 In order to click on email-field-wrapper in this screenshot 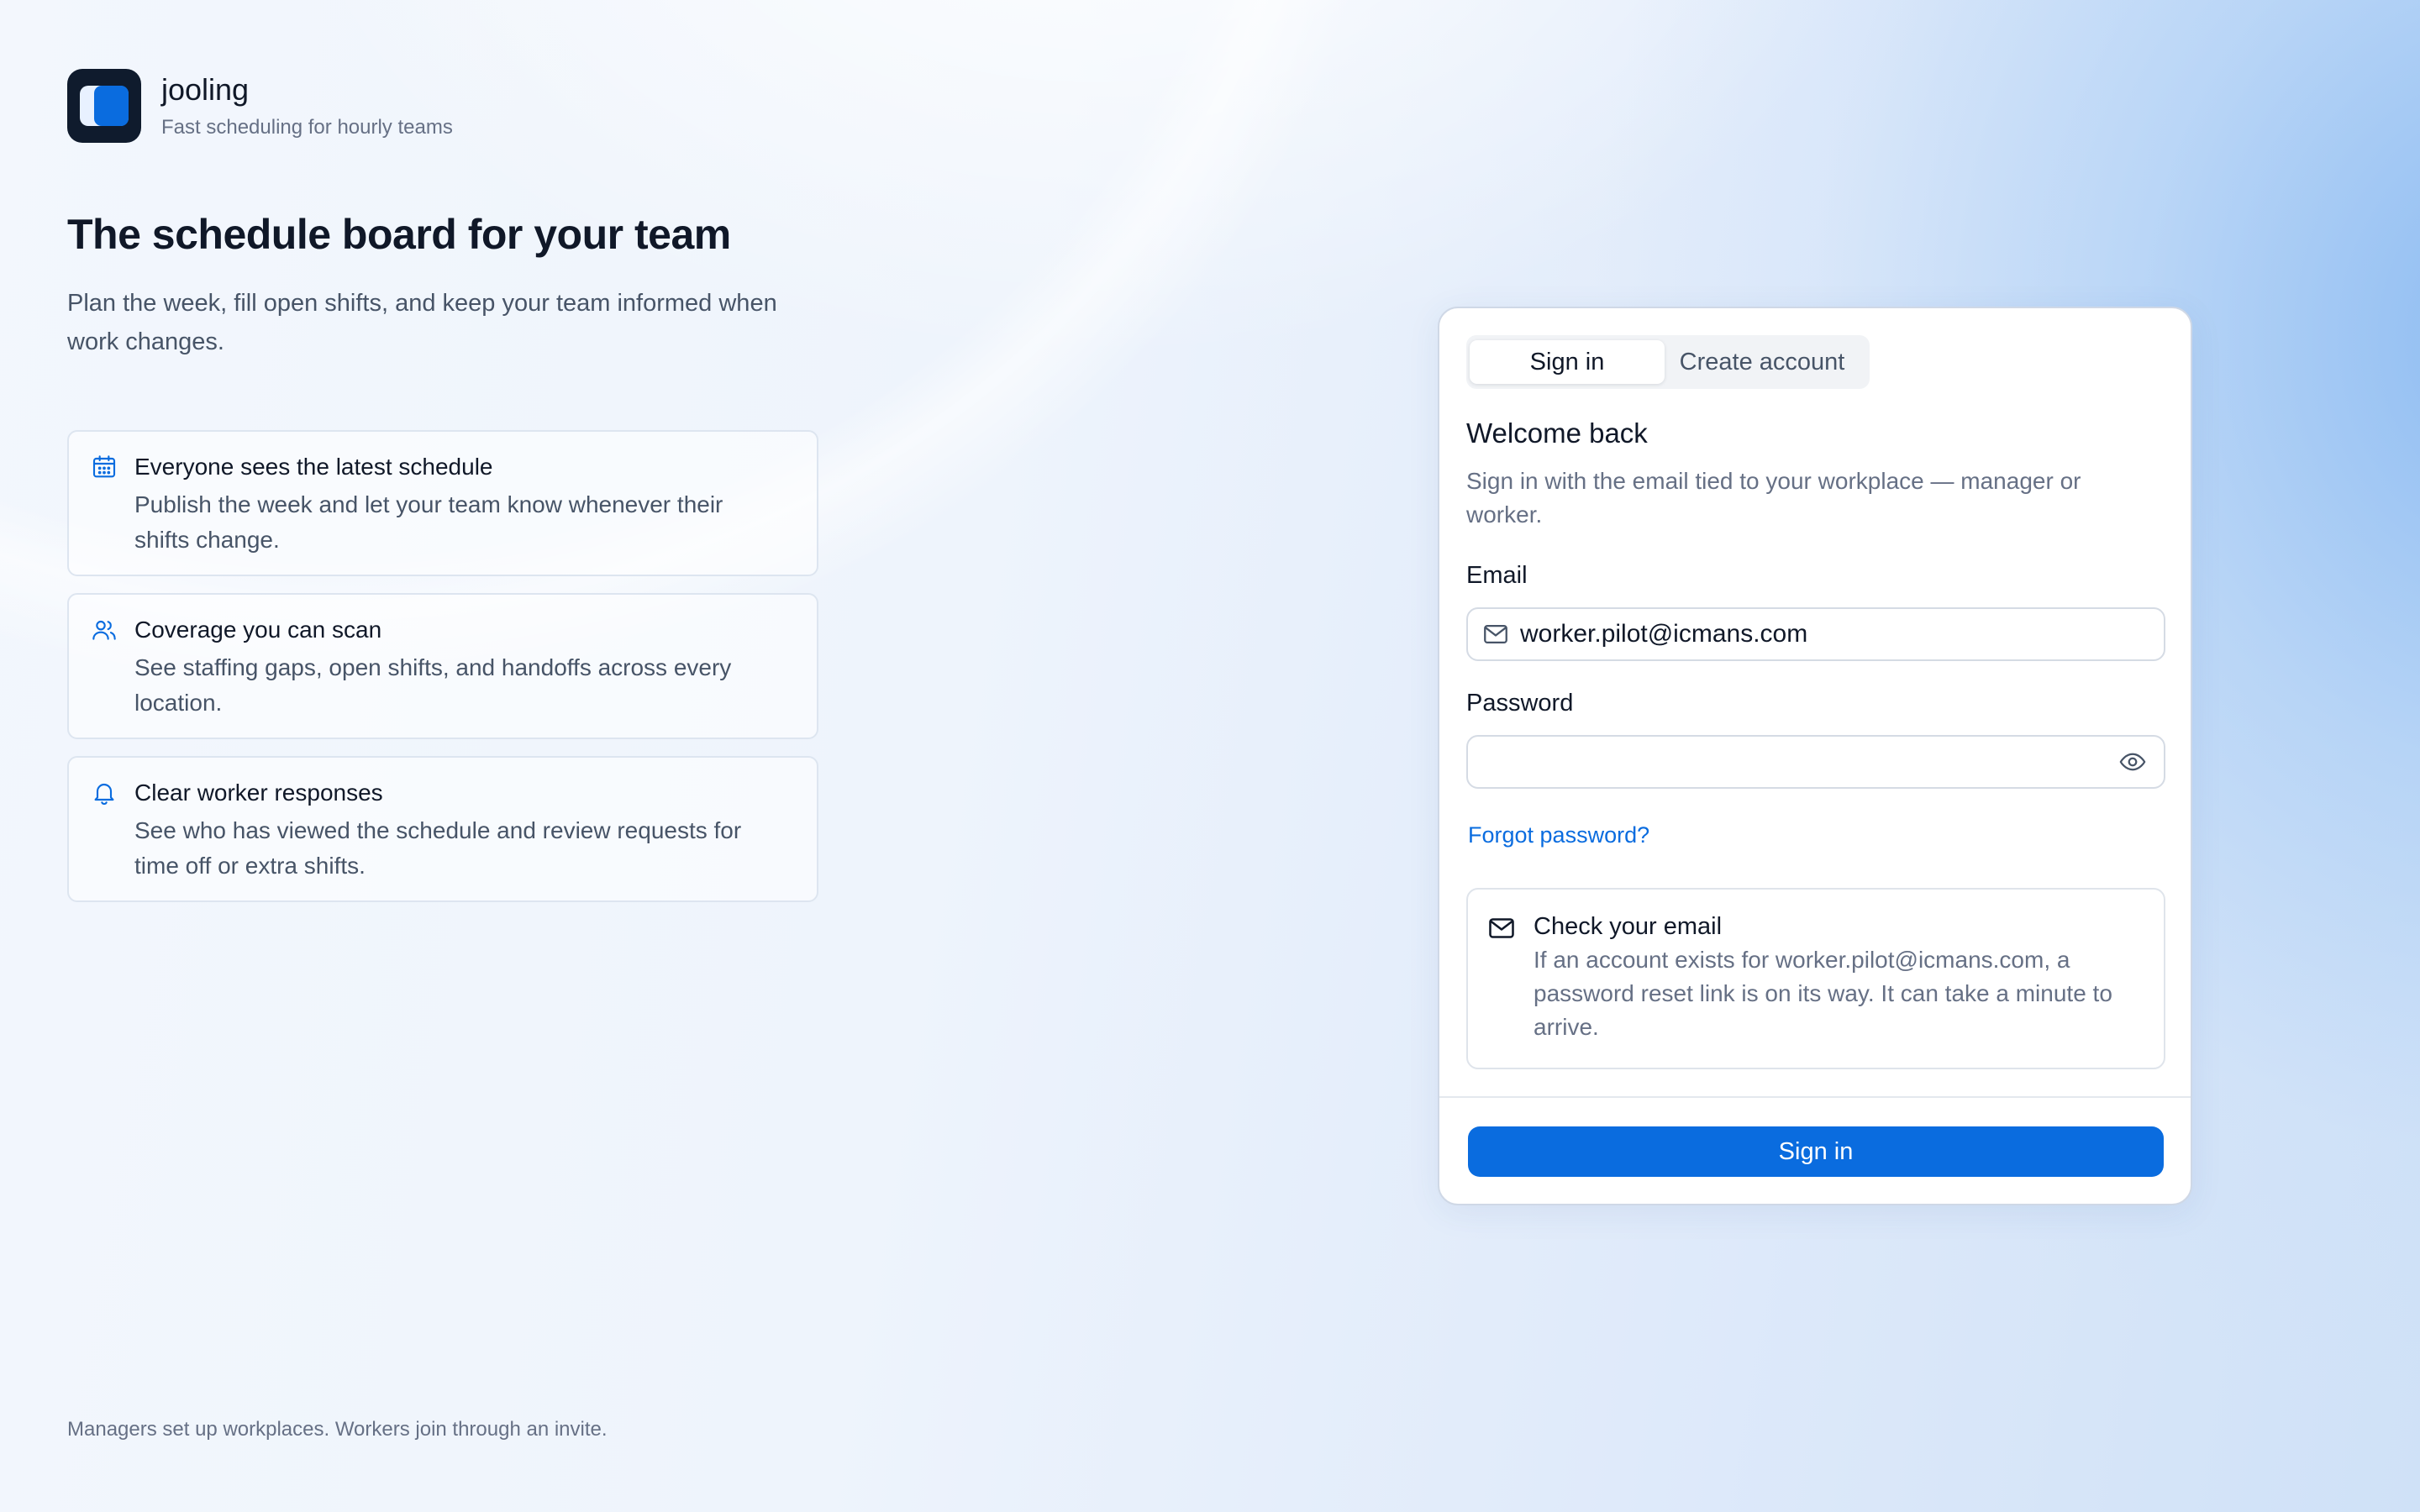, I will do `click(1815, 634)`.